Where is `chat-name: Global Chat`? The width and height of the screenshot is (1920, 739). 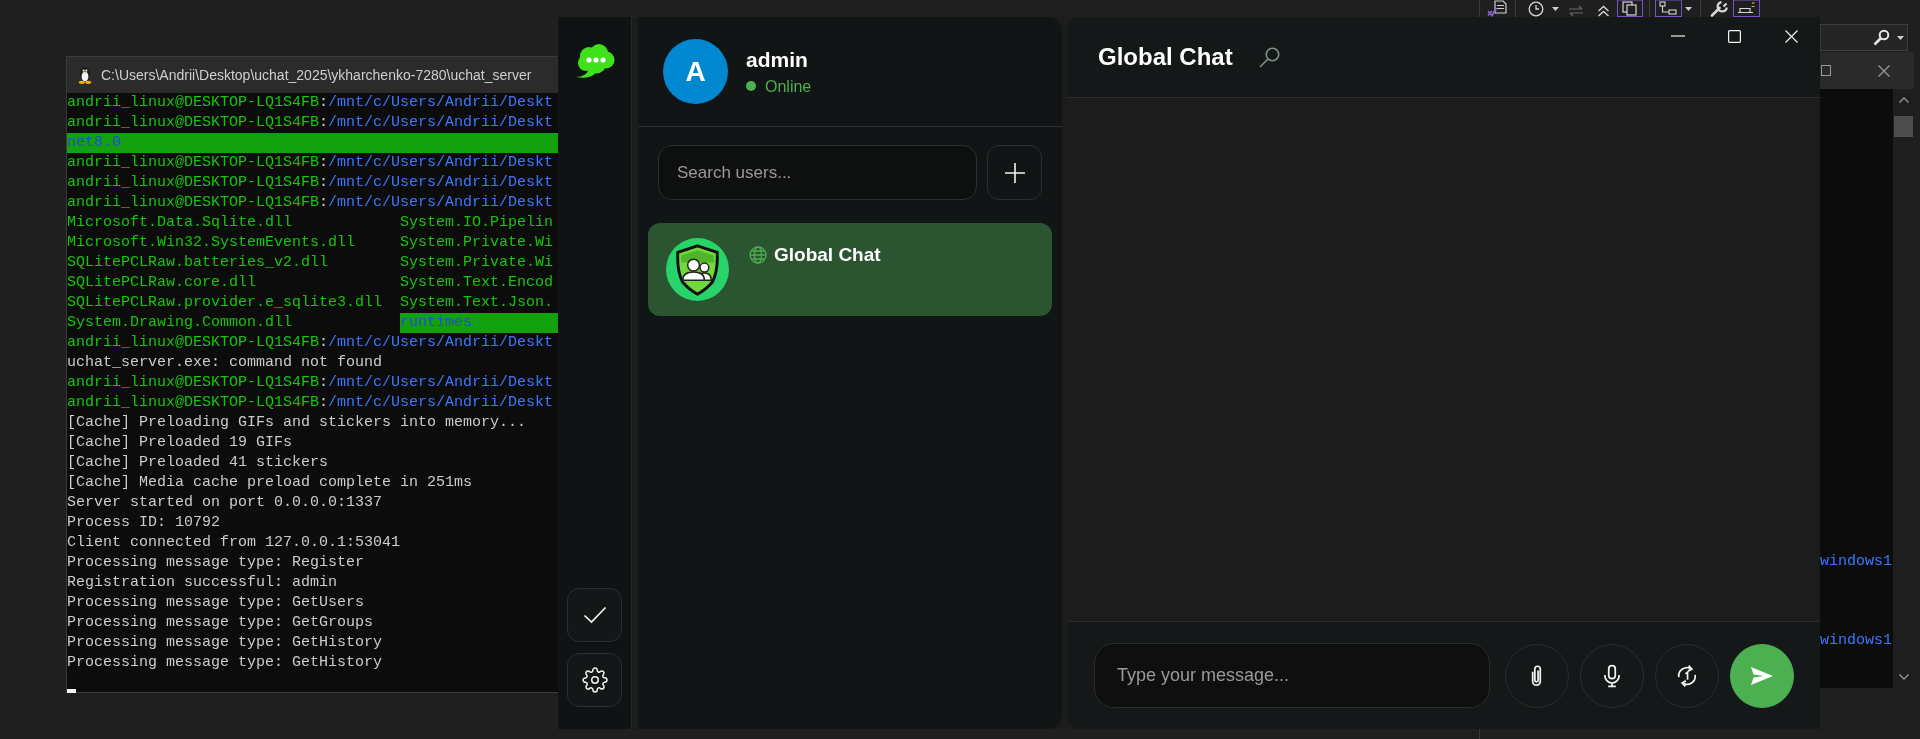
chat-name: Global Chat is located at coordinates (827, 255).